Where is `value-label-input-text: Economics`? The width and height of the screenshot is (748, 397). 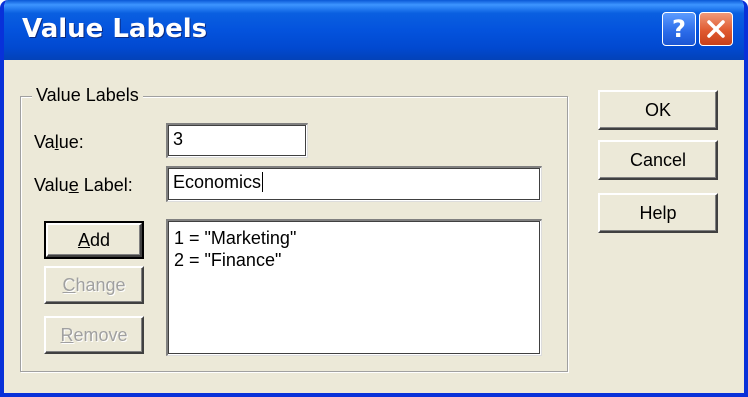 value-label-input-text: Economics is located at coordinates (217, 182).